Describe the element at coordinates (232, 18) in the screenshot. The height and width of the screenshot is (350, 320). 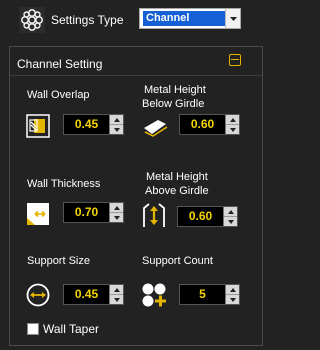
I see `chevron-down-icon` at that location.